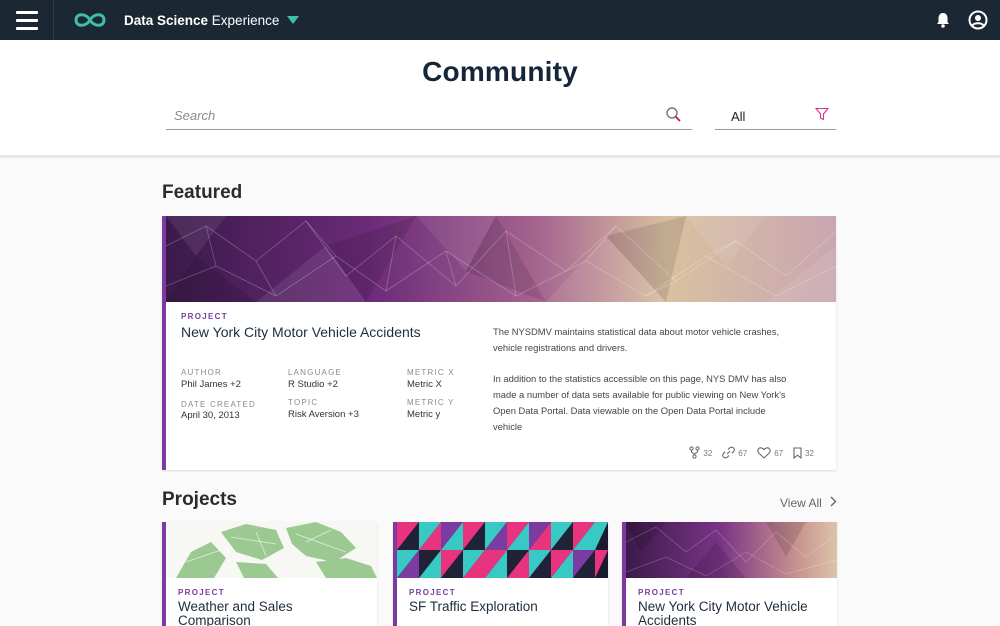 Image resolution: width=1000 pixels, height=626 pixels. What do you see at coordinates (424, 414) in the screenshot?
I see `metric-y-value: Metric y` at bounding box center [424, 414].